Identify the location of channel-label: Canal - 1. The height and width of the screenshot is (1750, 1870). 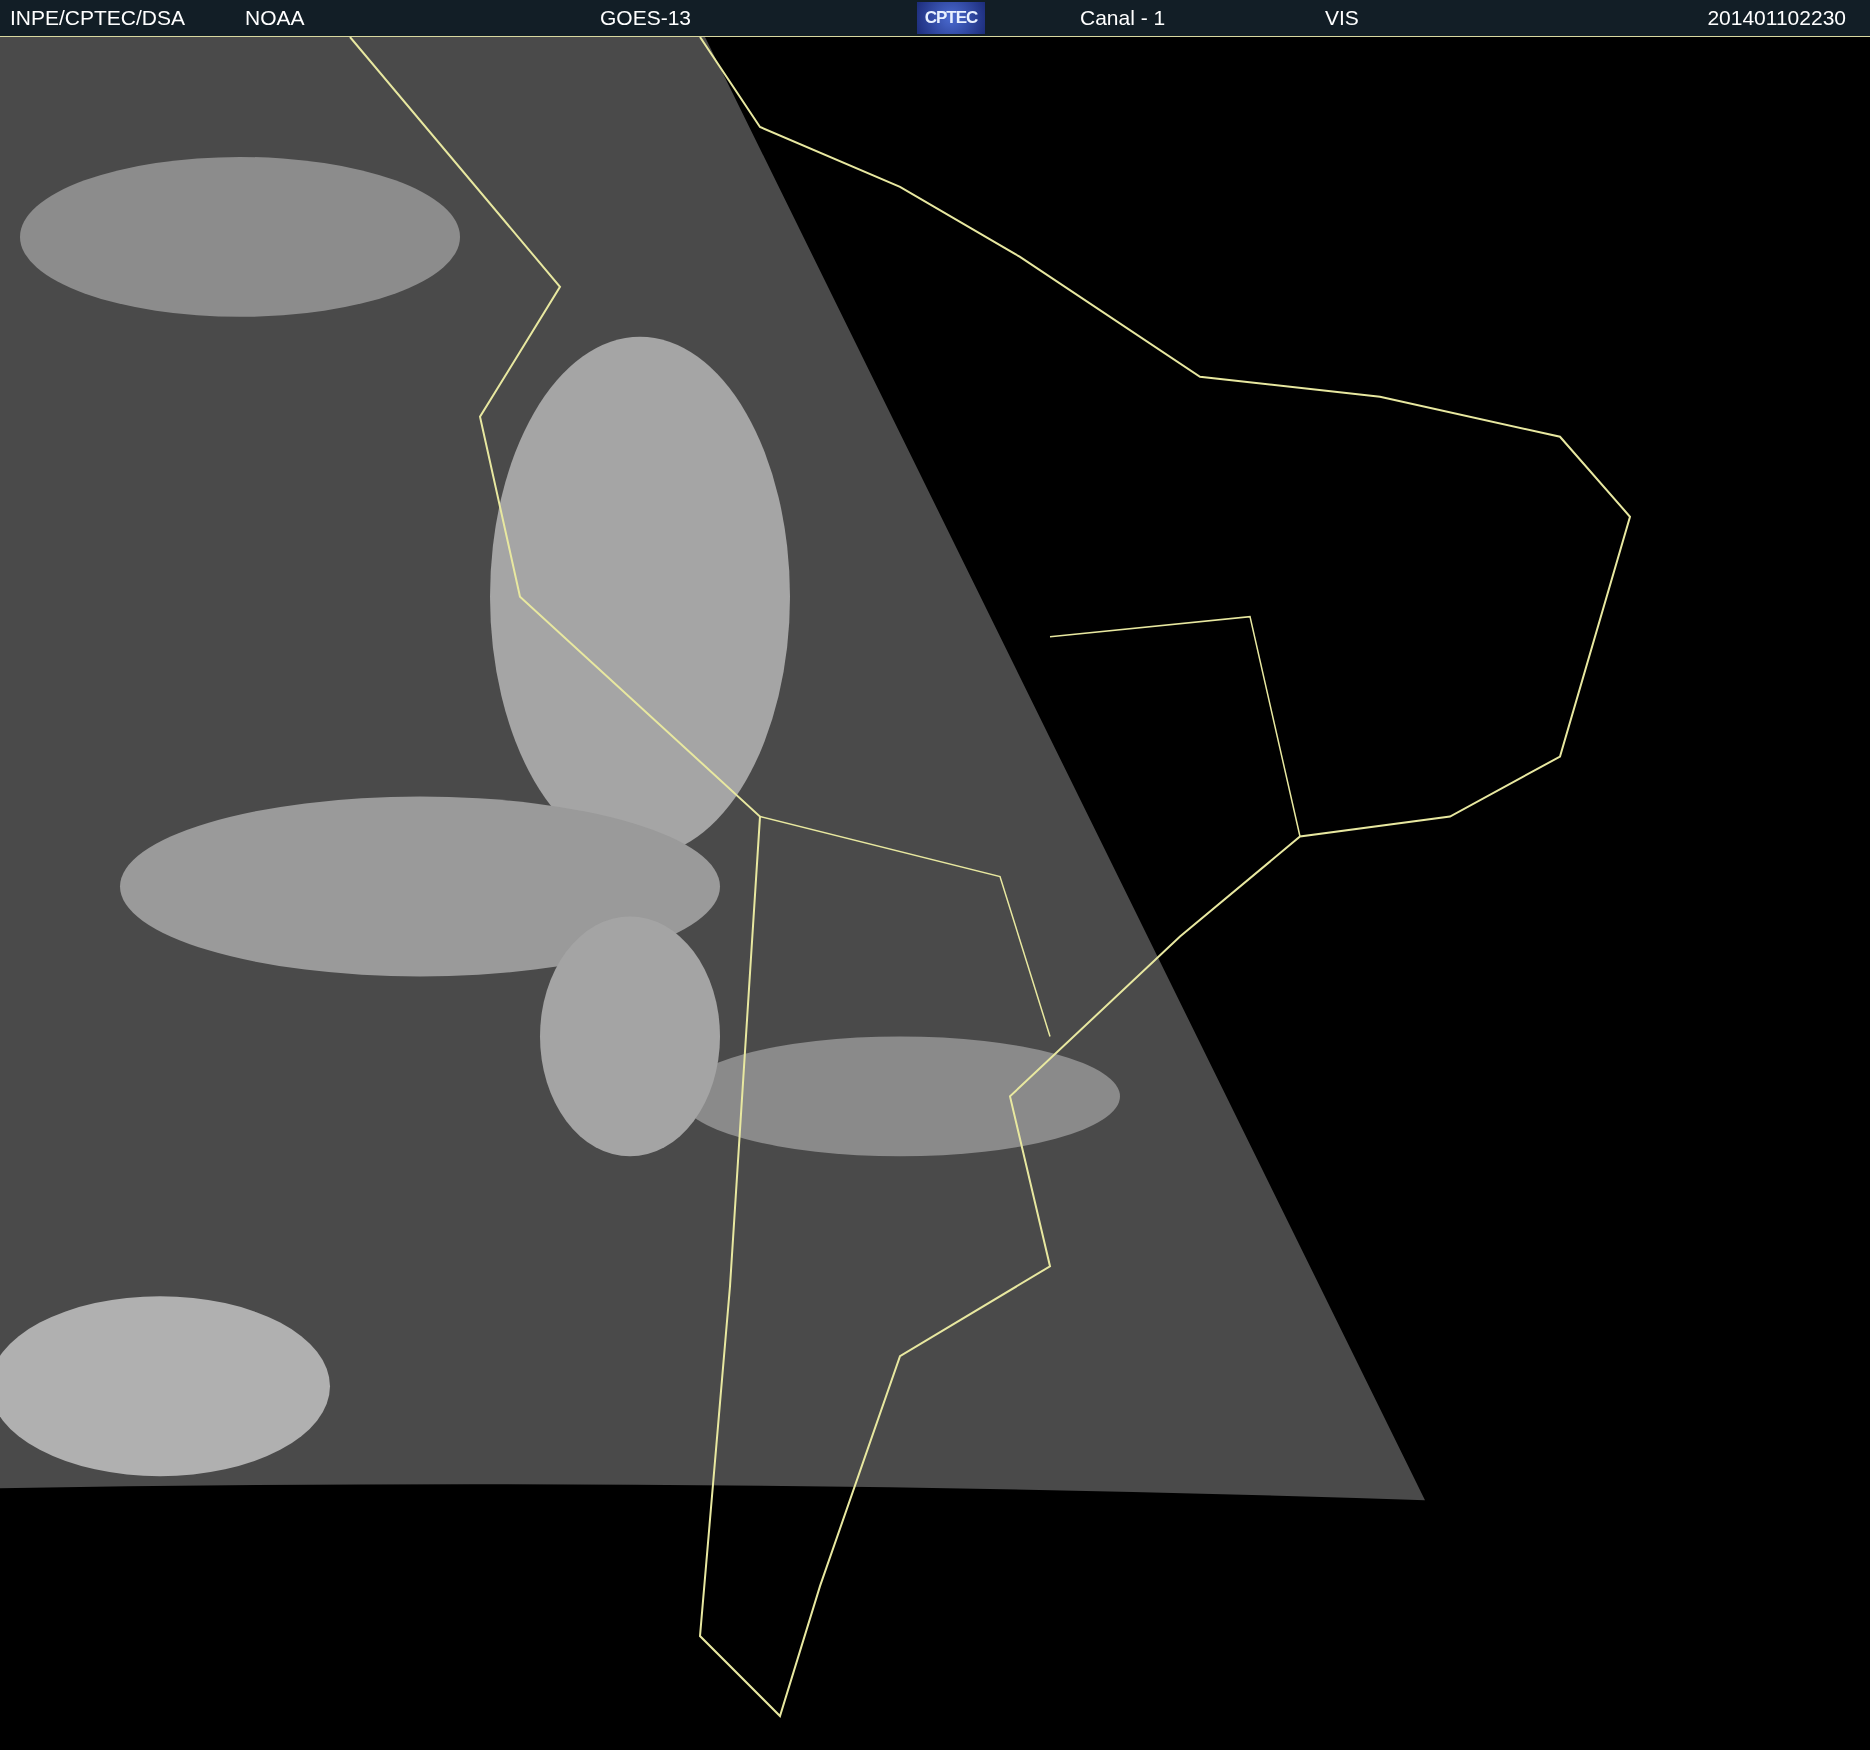
(1123, 18).